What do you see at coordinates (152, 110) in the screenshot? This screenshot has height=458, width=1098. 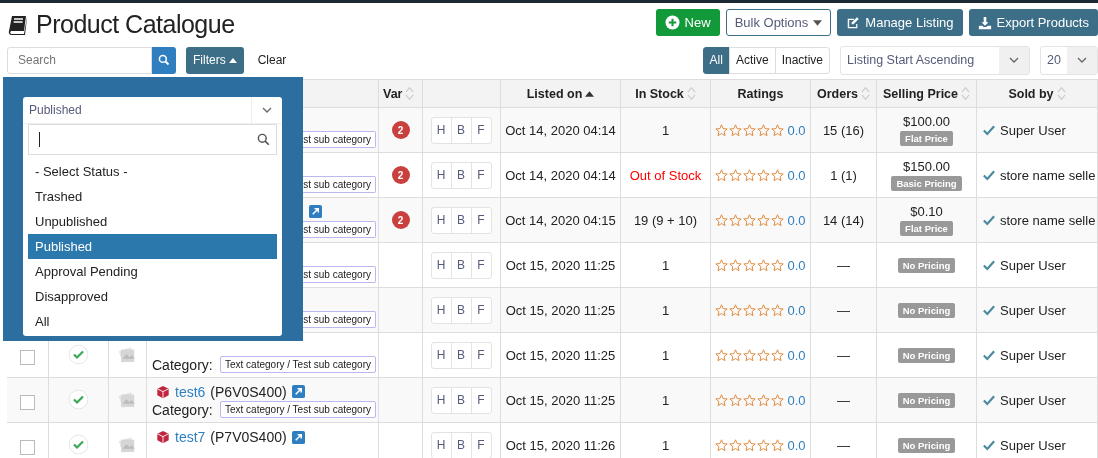 I see `status-select: Published` at bounding box center [152, 110].